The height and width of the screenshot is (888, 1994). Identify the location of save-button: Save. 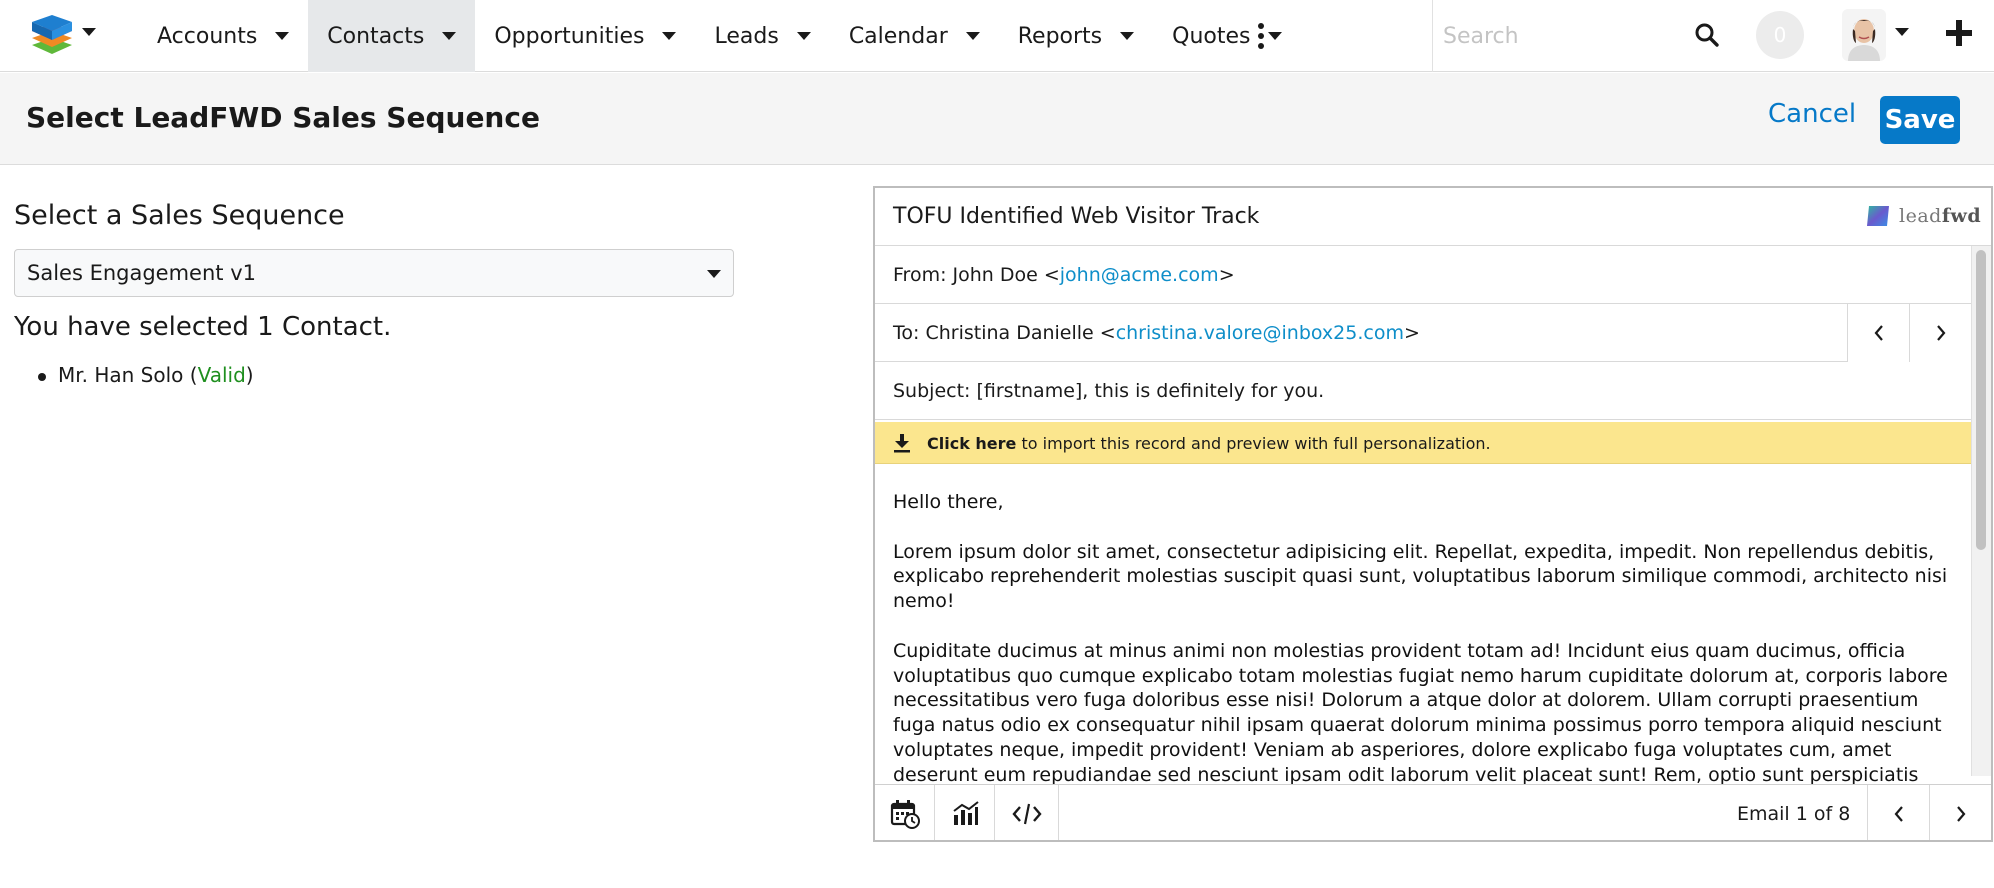
(1920, 120).